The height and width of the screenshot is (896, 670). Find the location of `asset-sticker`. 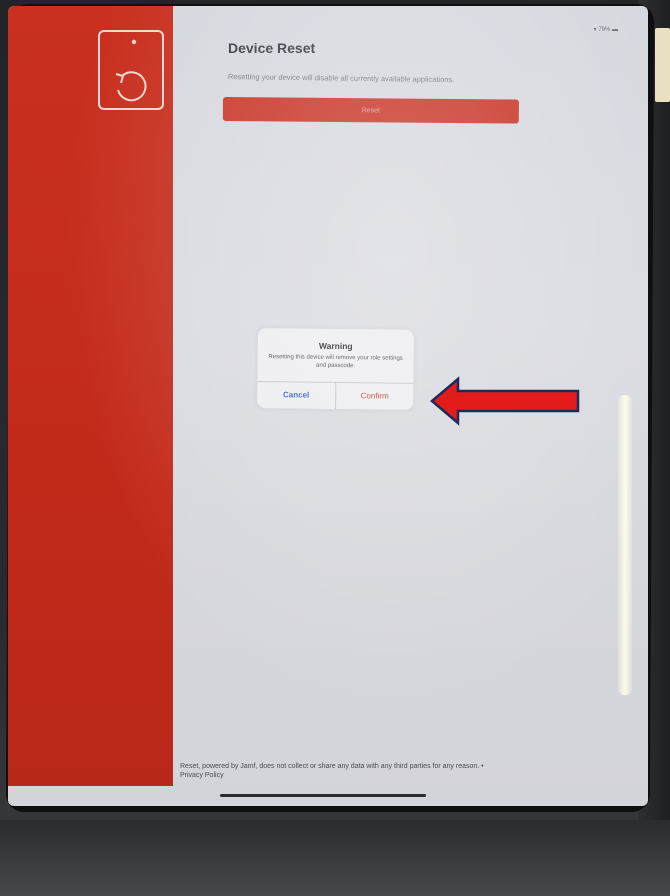

asset-sticker is located at coordinates (662, 65).